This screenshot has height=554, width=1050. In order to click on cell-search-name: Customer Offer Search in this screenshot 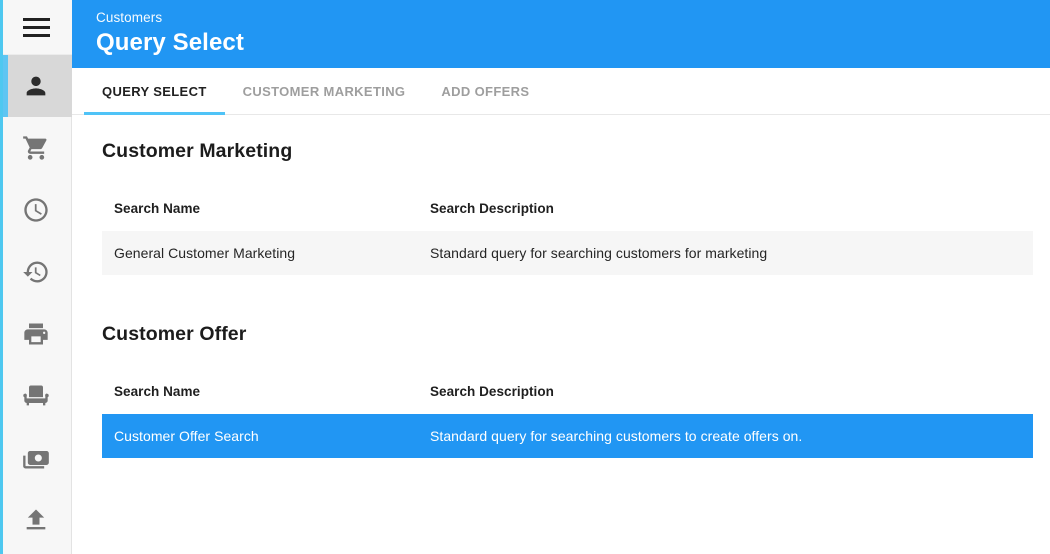, I will do `click(260, 436)`.